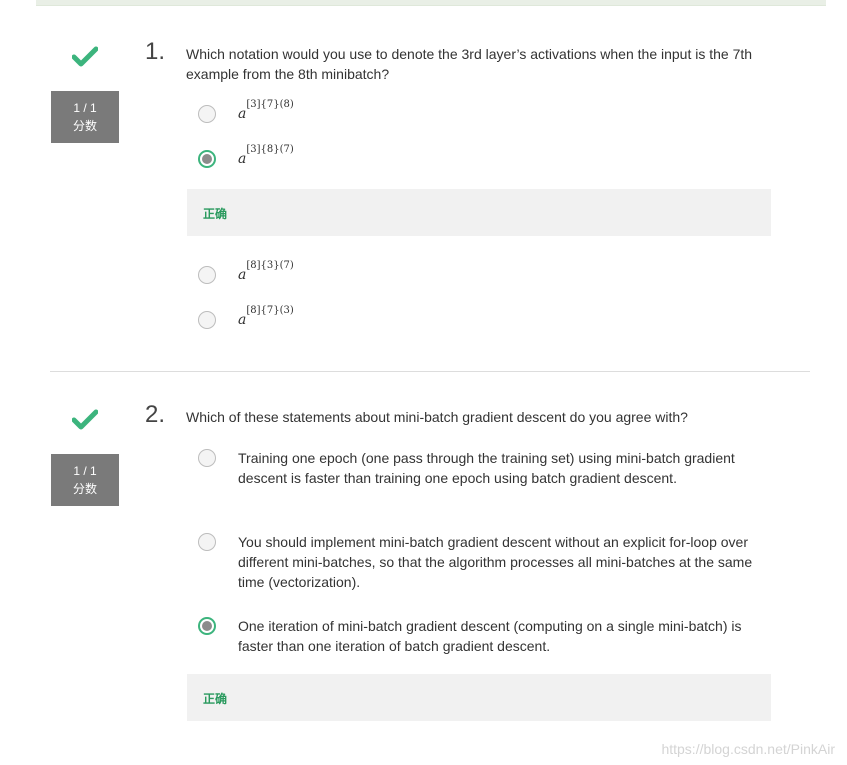 This screenshot has height=765, width=847. I want to click on question-number: 1., so click(155, 51).